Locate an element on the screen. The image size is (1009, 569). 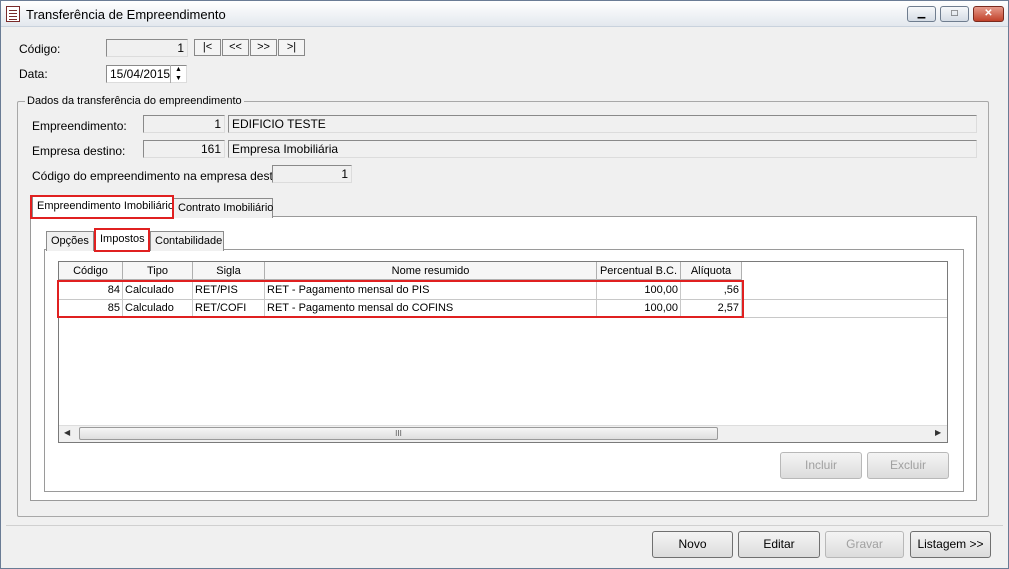
window-title: Transferência de Empreendimento is located at coordinates (126, 14).